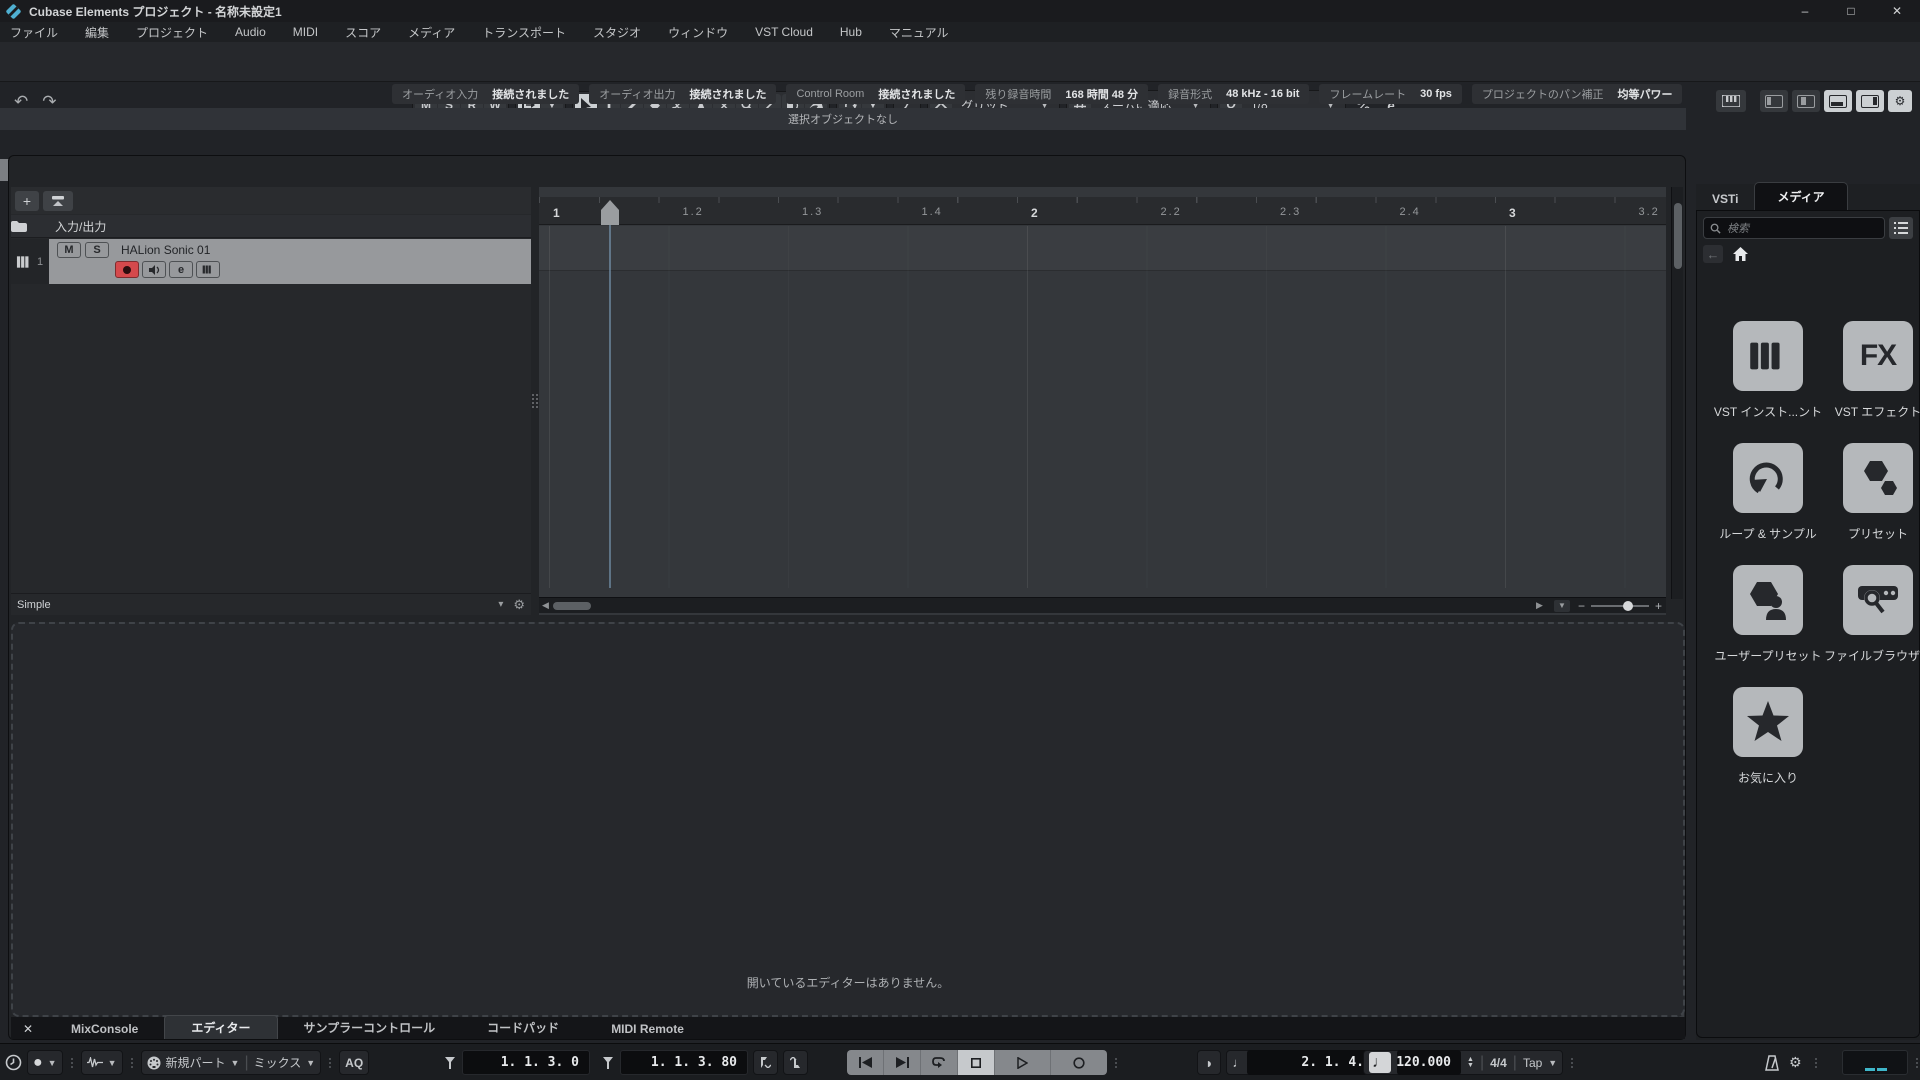 The image size is (1920, 1080). What do you see at coordinates (165, 250) in the screenshot?
I see `track-name: HALion Sonic 01` at bounding box center [165, 250].